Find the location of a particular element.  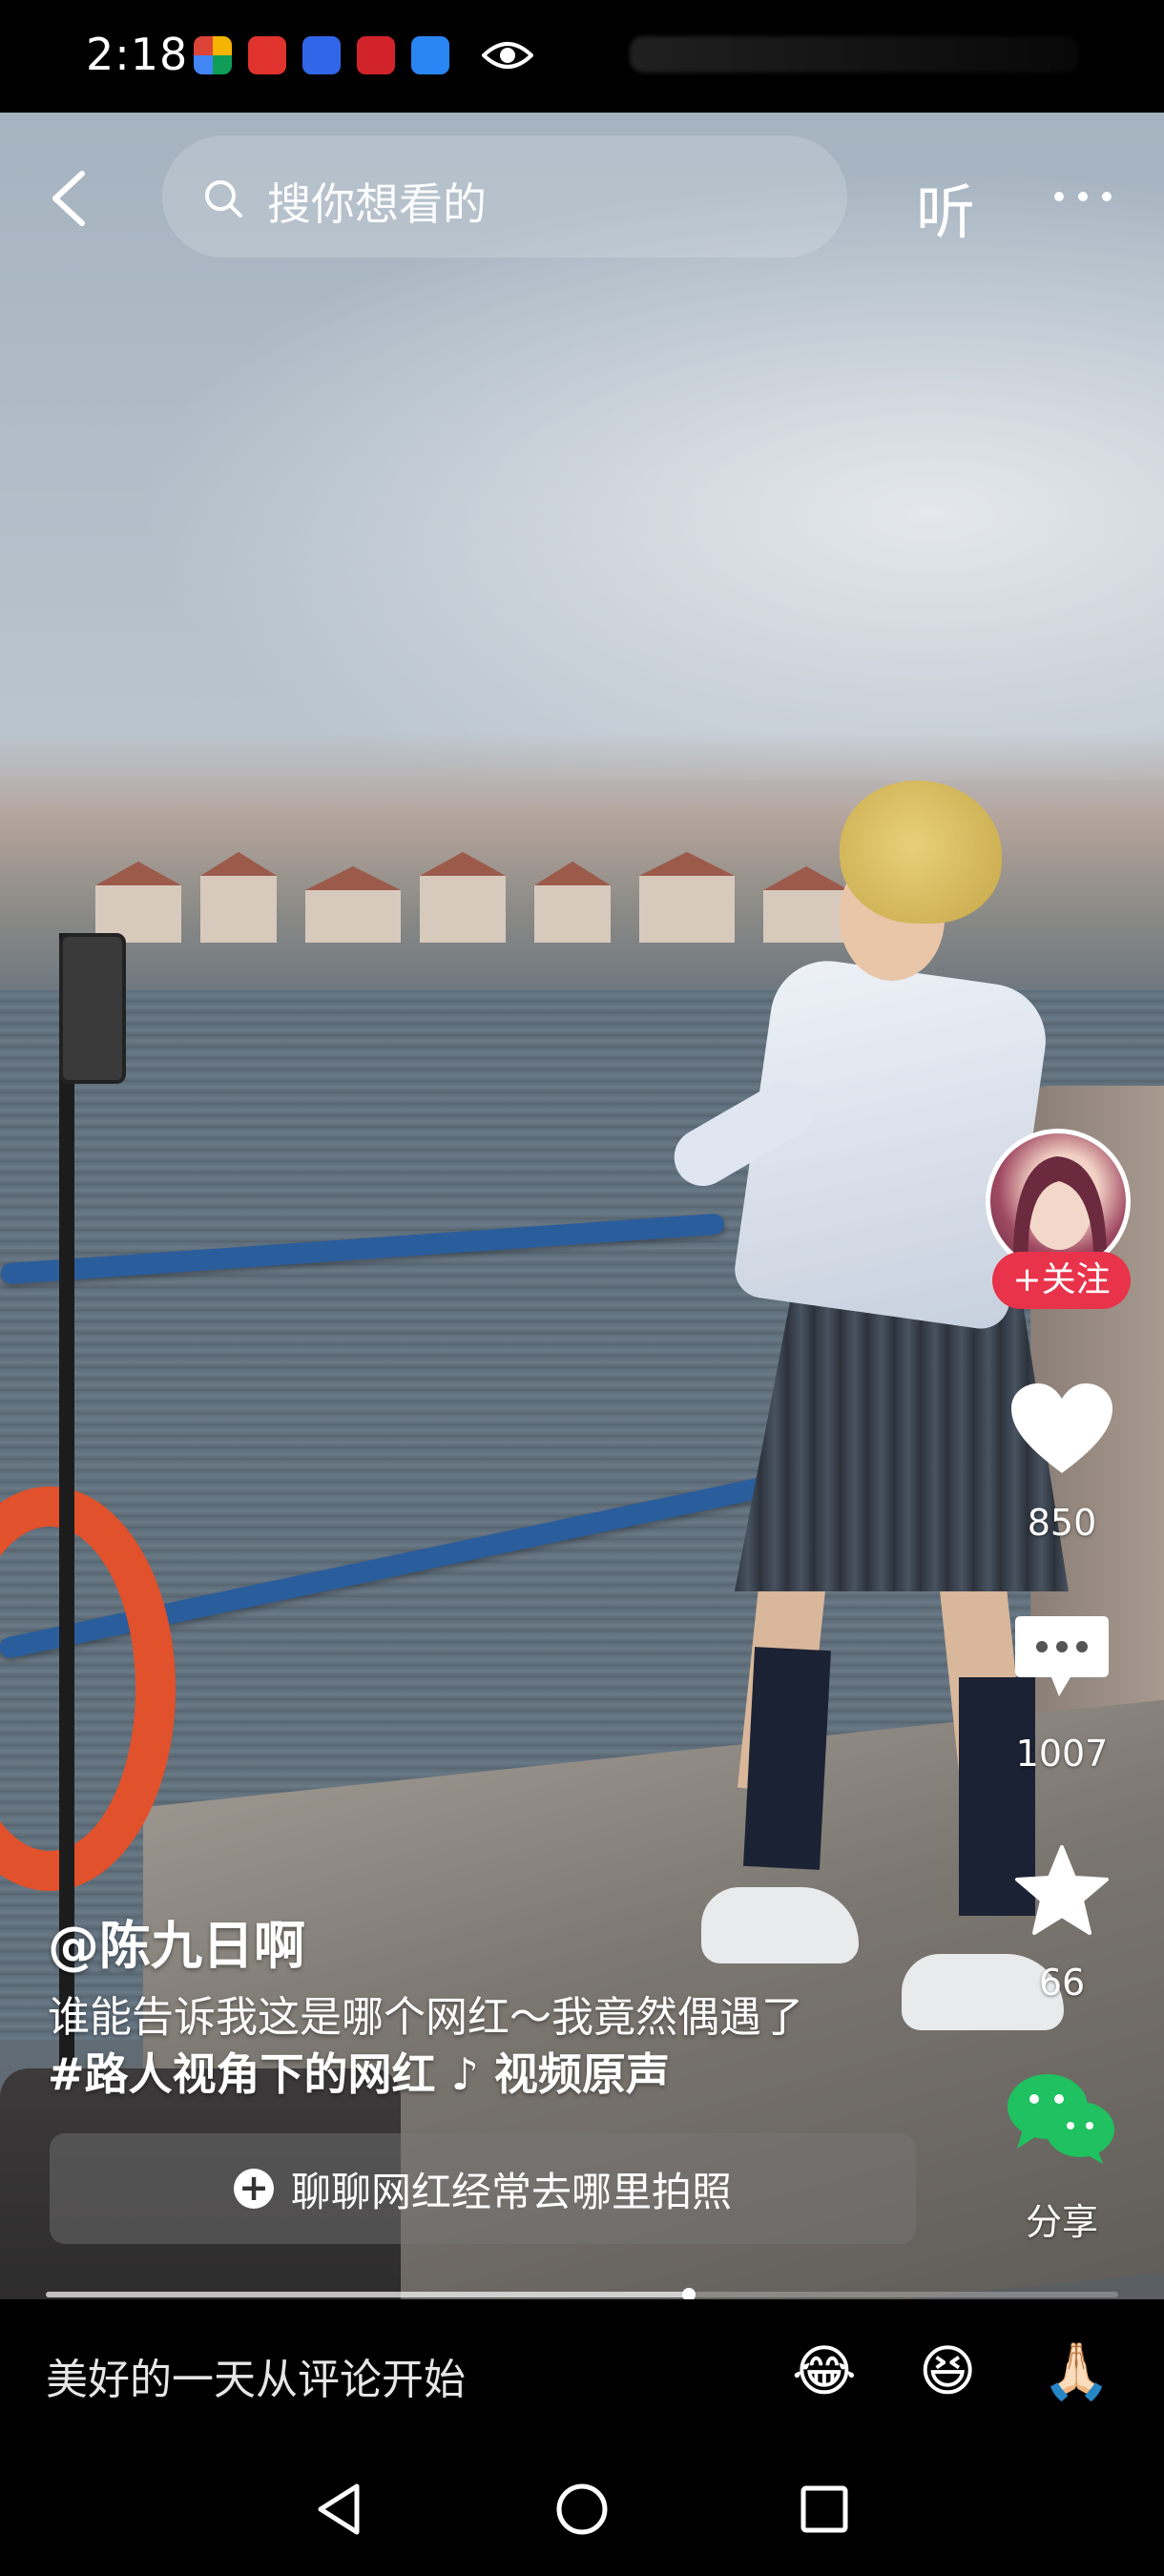

pray-emoji-button: 🙏🏻 is located at coordinates (1077, 2370).